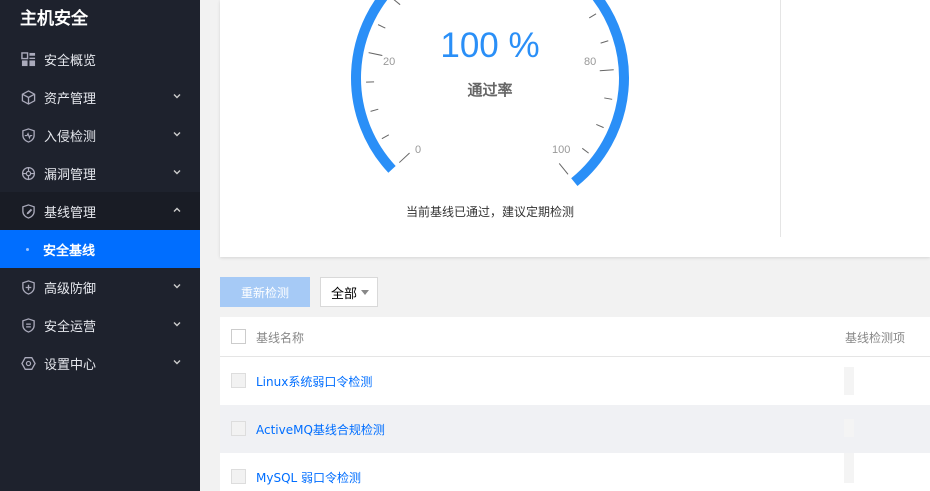 This screenshot has width=930, height=491. What do you see at coordinates (70, 365) in the screenshot?
I see `sidebar-item-label: 设置中心` at bounding box center [70, 365].